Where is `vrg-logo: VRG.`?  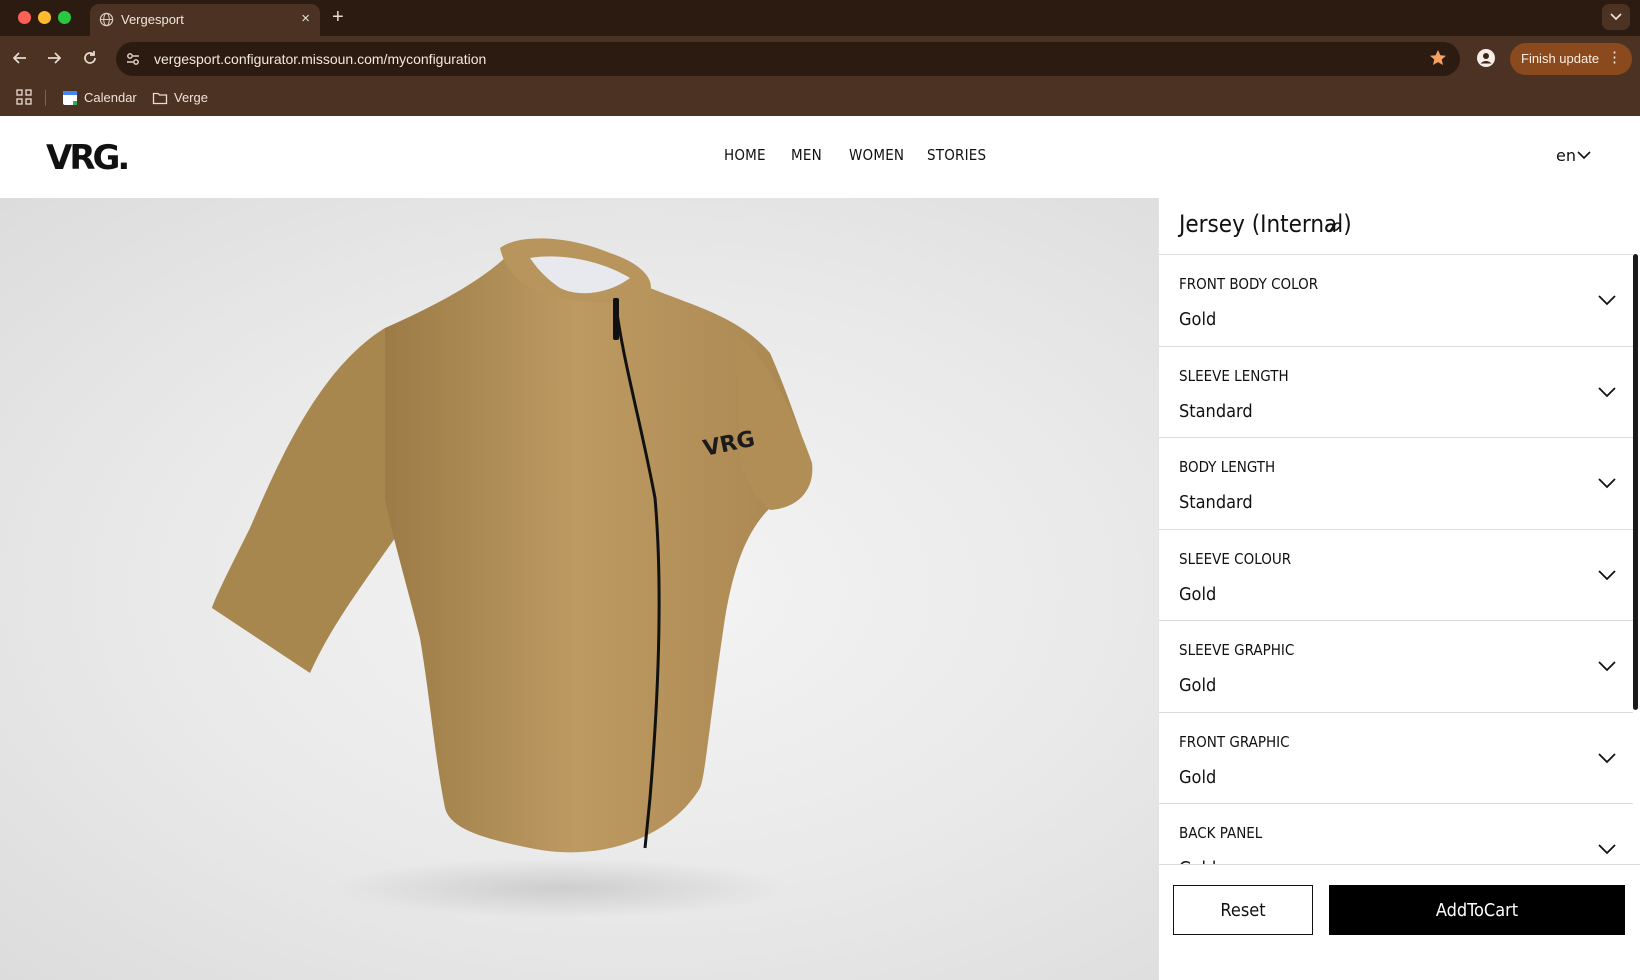 vrg-logo: VRG. is located at coordinates (91, 156).